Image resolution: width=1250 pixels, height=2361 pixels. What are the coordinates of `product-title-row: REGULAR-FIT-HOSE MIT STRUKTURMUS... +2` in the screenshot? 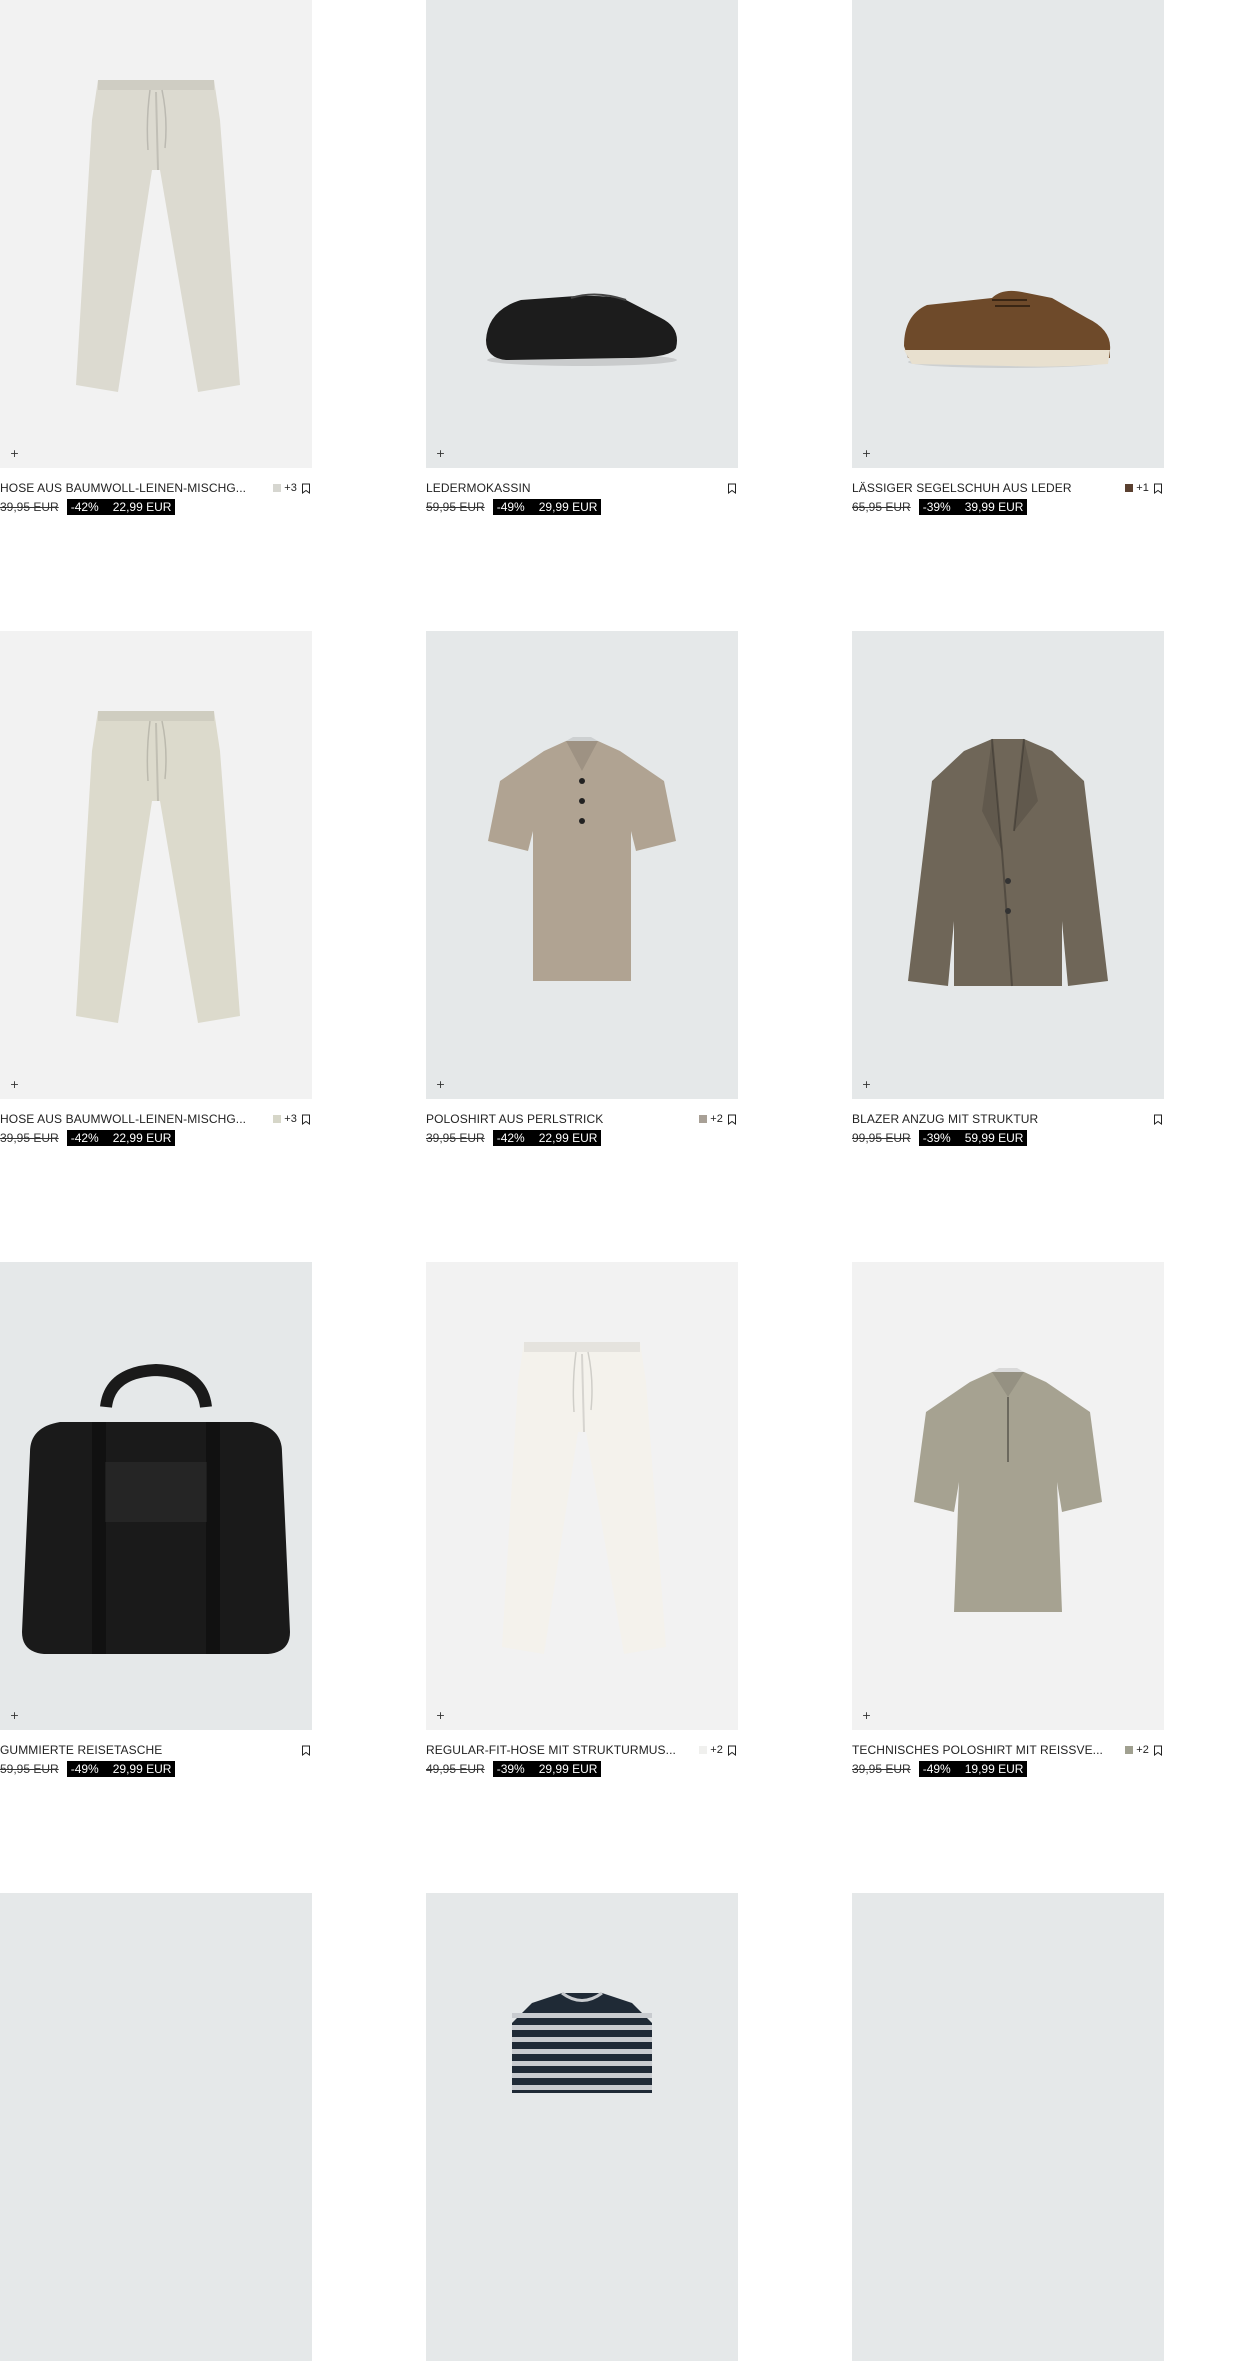 It's located at (582, 1750).